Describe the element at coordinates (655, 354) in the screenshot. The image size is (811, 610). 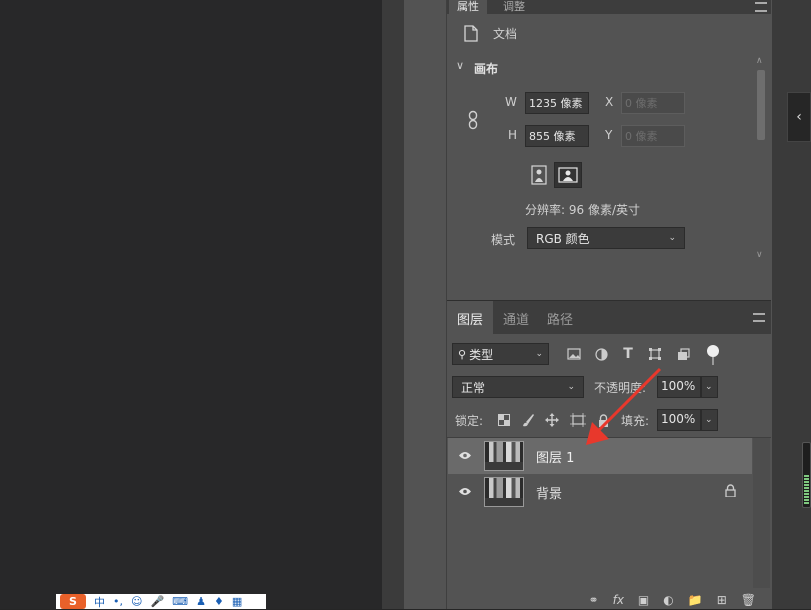
I see `shape-filter-icon` at that location.